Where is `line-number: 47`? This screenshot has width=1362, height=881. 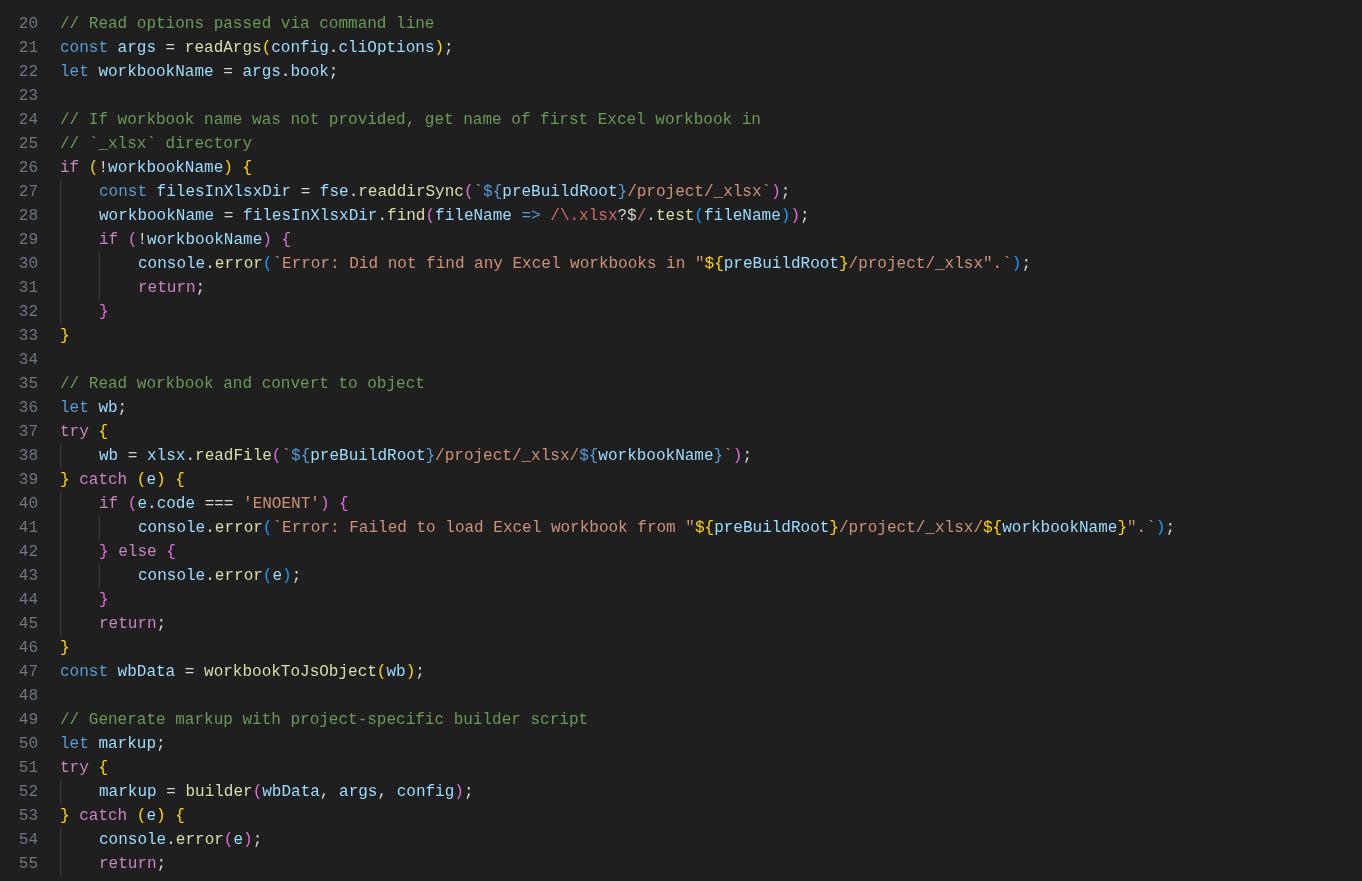
line-number: 47 is located at coordinates (27, 672).